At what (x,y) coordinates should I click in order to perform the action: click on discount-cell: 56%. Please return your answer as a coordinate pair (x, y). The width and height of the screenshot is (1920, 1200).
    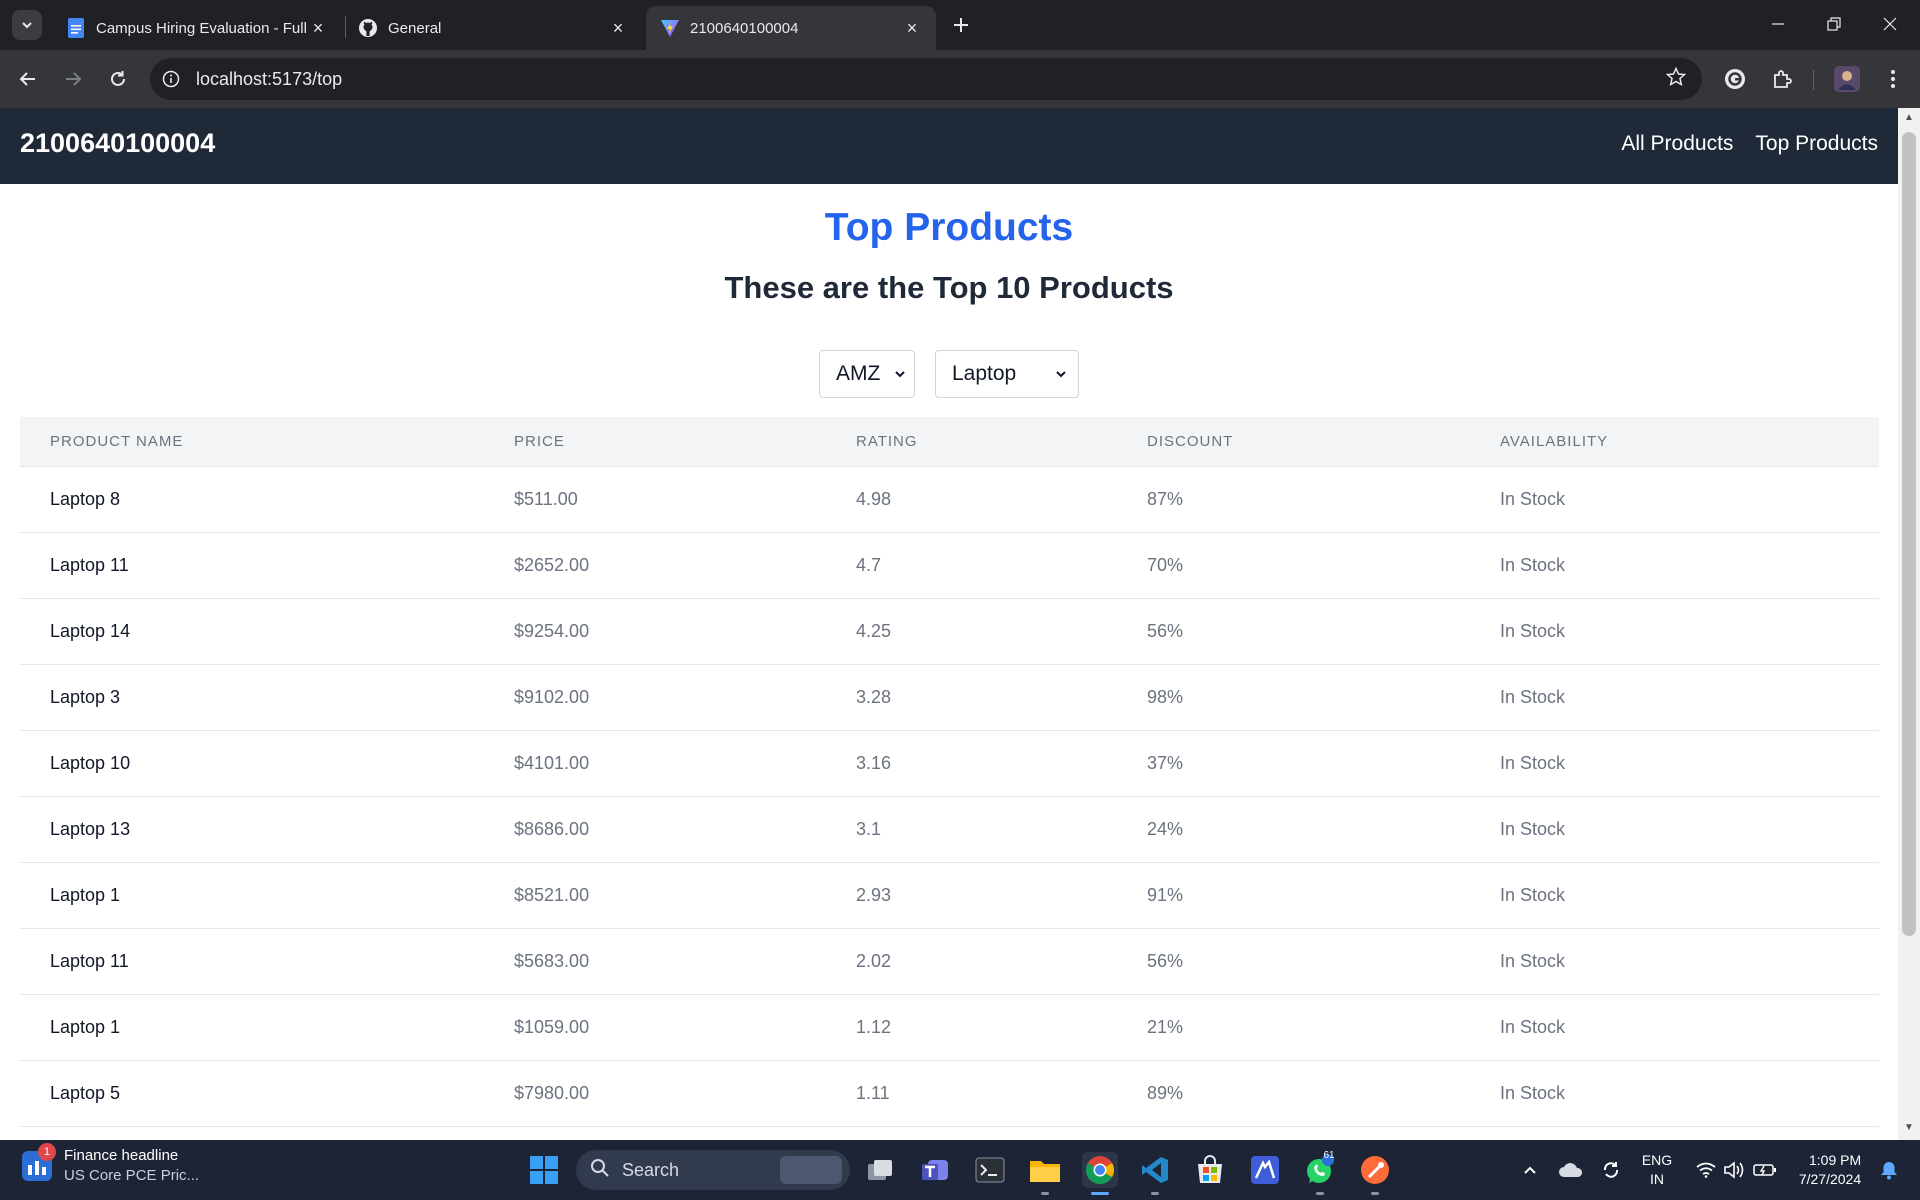
    Looking at the image, I should click on (1165, 631).